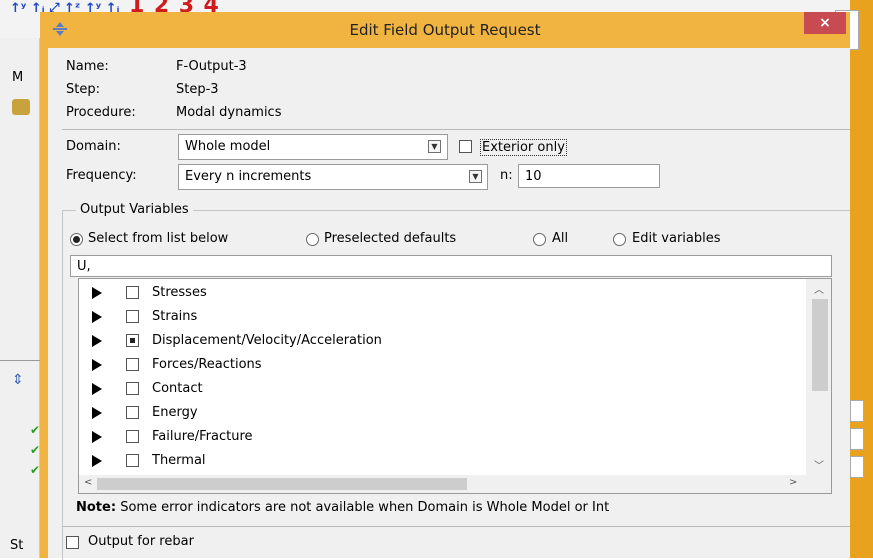  Describe the element at coordinates (333, 177) in the screenshot. I see `frequency-select: Every n increments` at that location.